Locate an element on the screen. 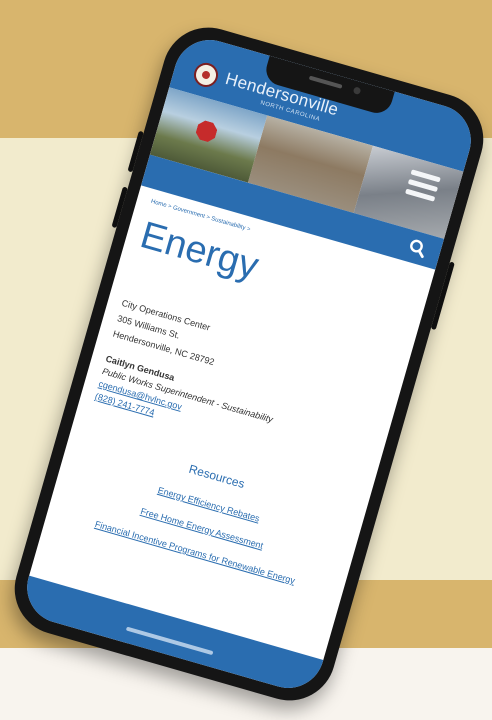 The width and height of the screenshot is (492, 720). city-seal-logo is located at coordinates (206, 75).